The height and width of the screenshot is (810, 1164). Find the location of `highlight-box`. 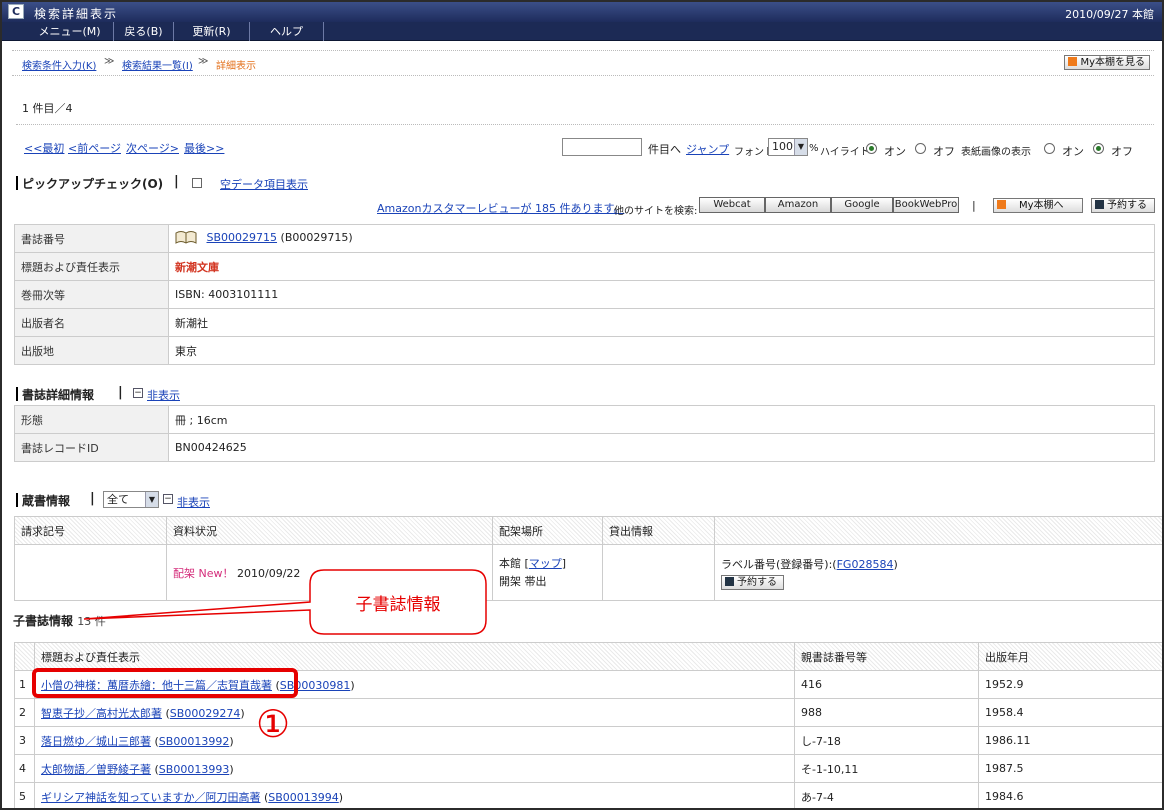

highlight-box is located at coordinates (165, 683).